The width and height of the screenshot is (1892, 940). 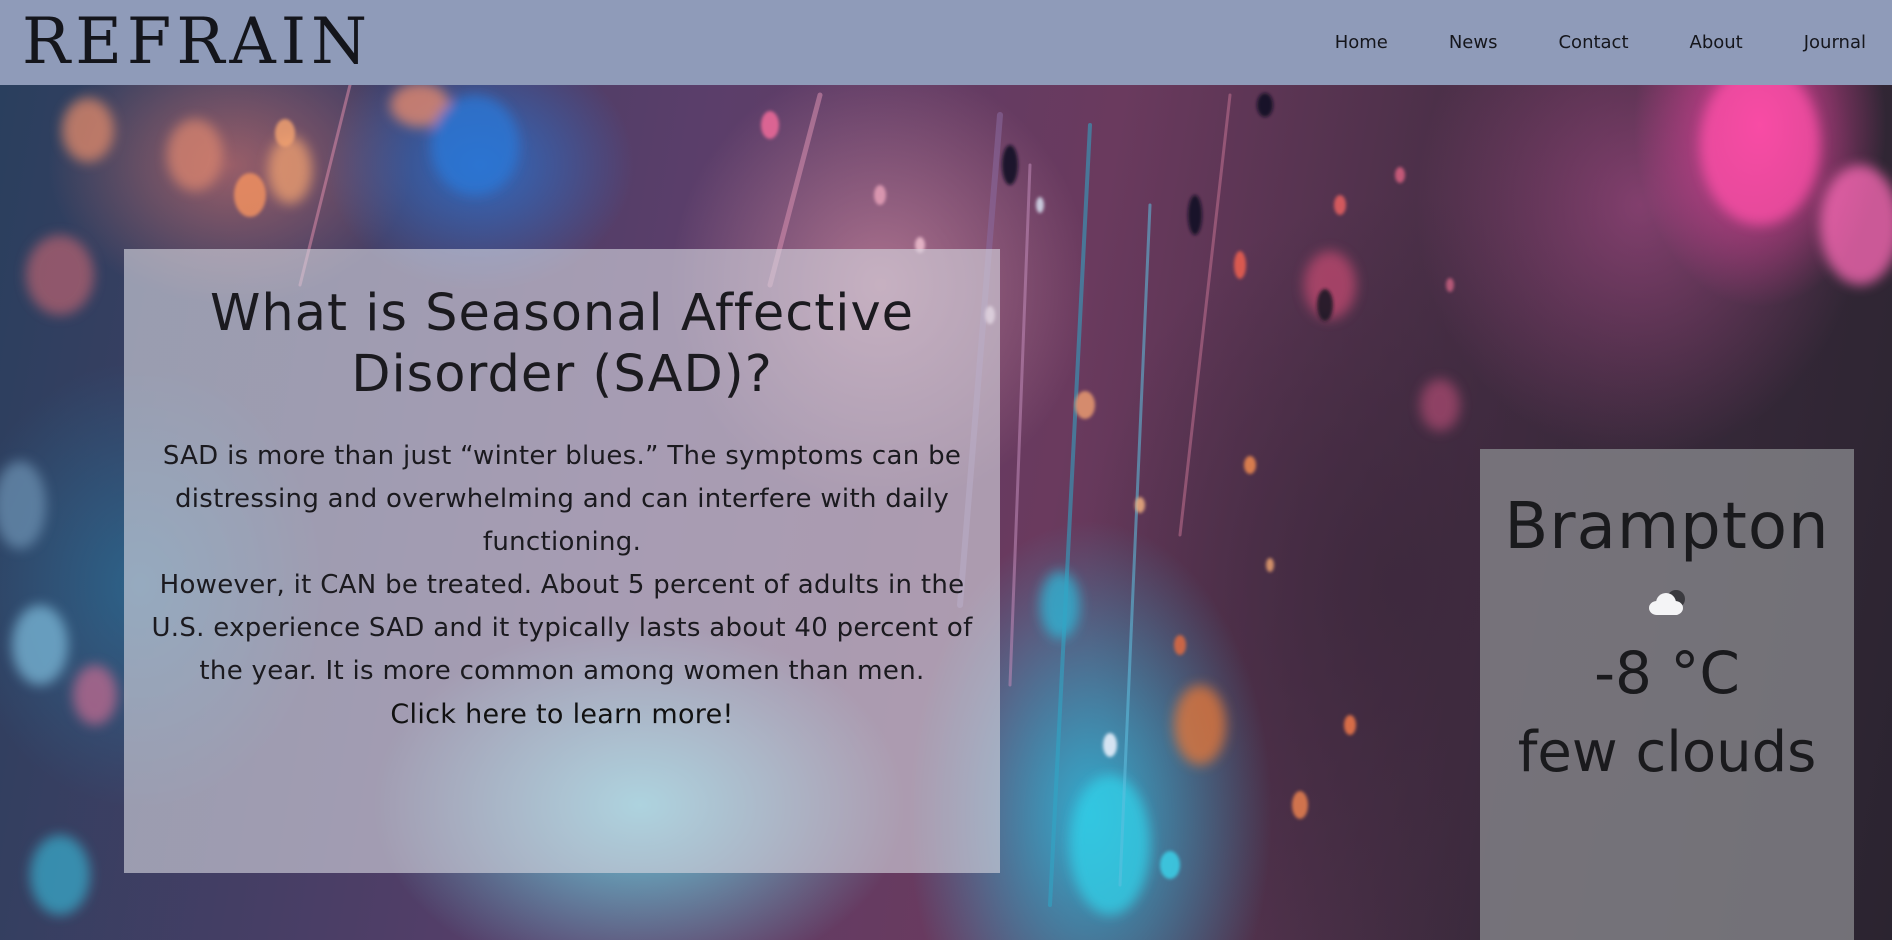 I want to click on few-clouds-icon, so click(x=1667, y=603).